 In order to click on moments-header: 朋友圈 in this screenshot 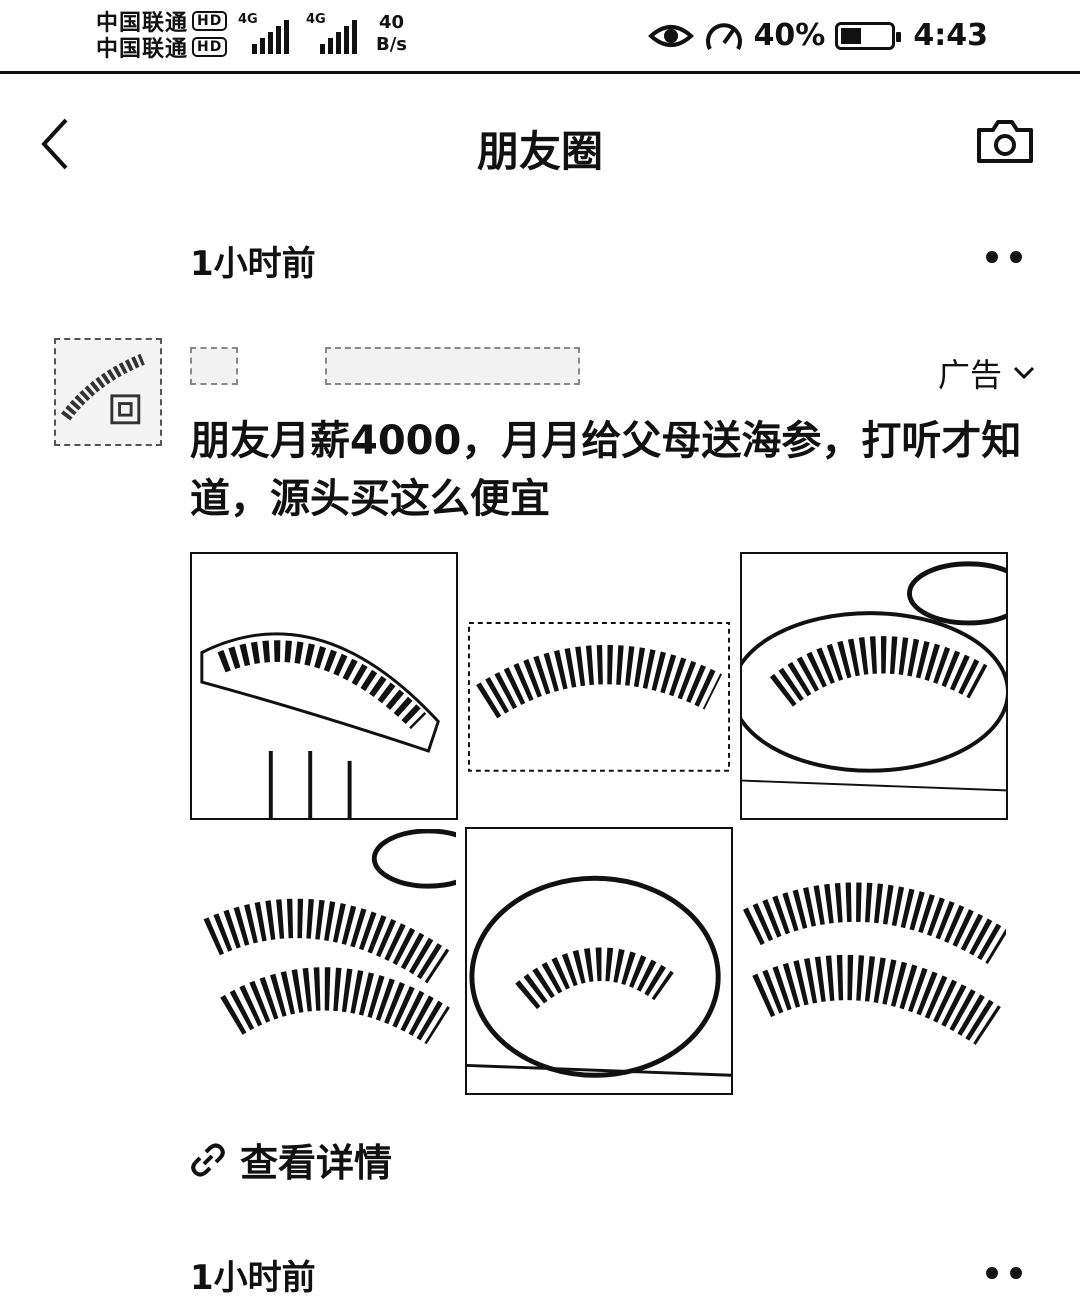, I will do `click(540, 149)`.